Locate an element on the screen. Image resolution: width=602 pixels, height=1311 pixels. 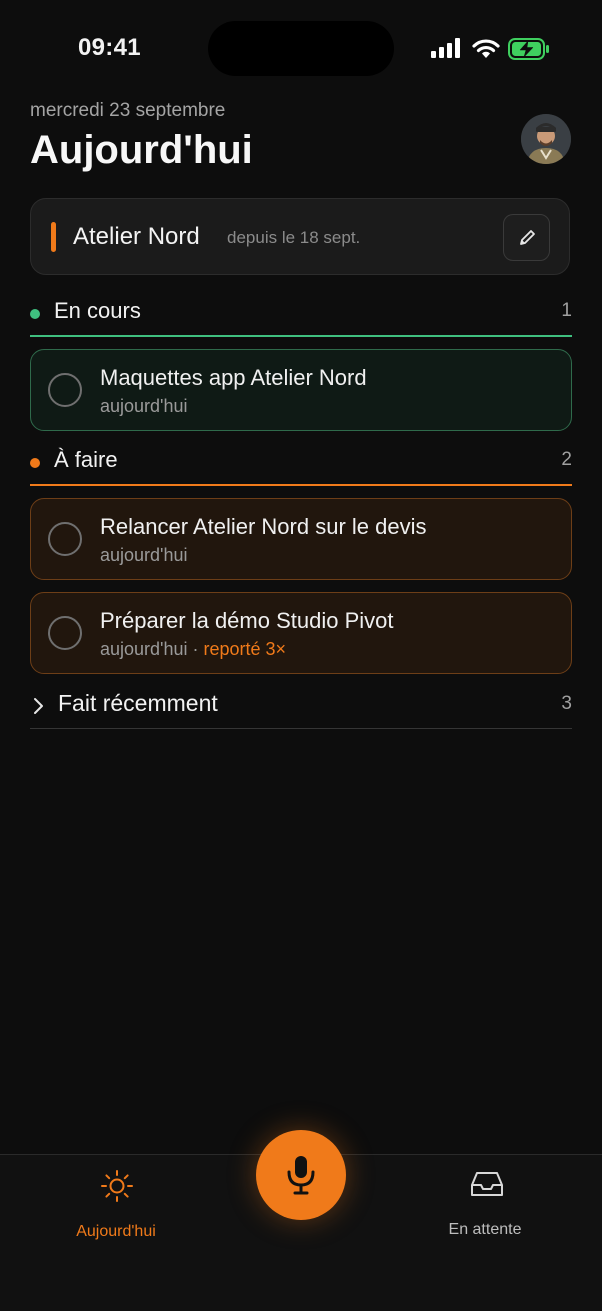
postponed-badge: reporté 3× is located at coordinates (245, 649).